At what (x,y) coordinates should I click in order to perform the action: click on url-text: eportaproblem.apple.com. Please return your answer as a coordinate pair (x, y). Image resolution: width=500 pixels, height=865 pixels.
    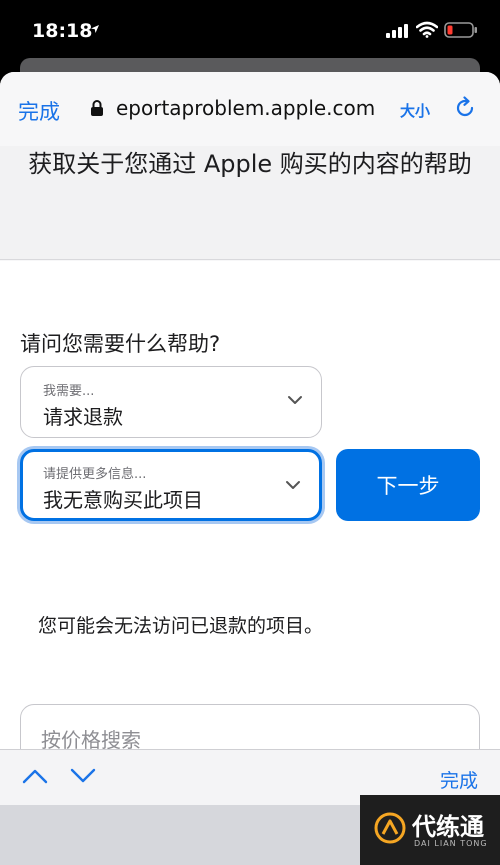
    Looking at the image, I should click on (245, 108).